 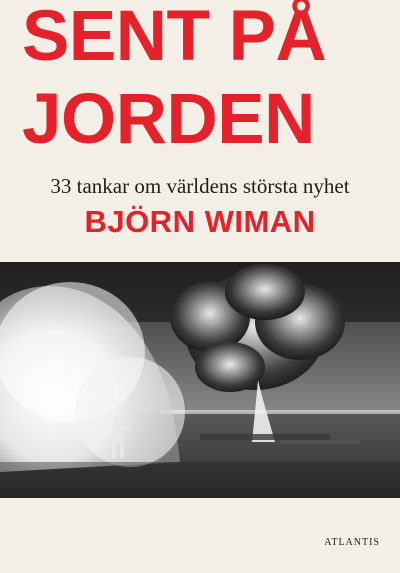 I want to click on publisher-logo: ATLANTIS, so click(x=352, y=542).